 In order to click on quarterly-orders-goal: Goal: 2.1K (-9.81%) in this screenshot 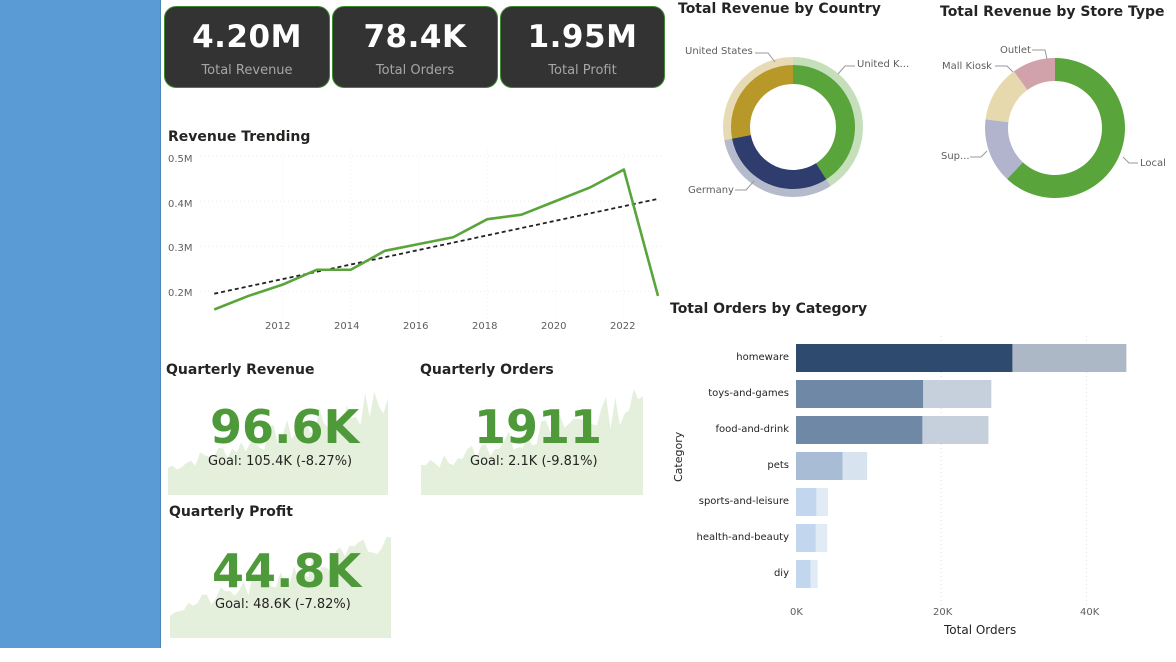, I will do `click(534, 461)`.